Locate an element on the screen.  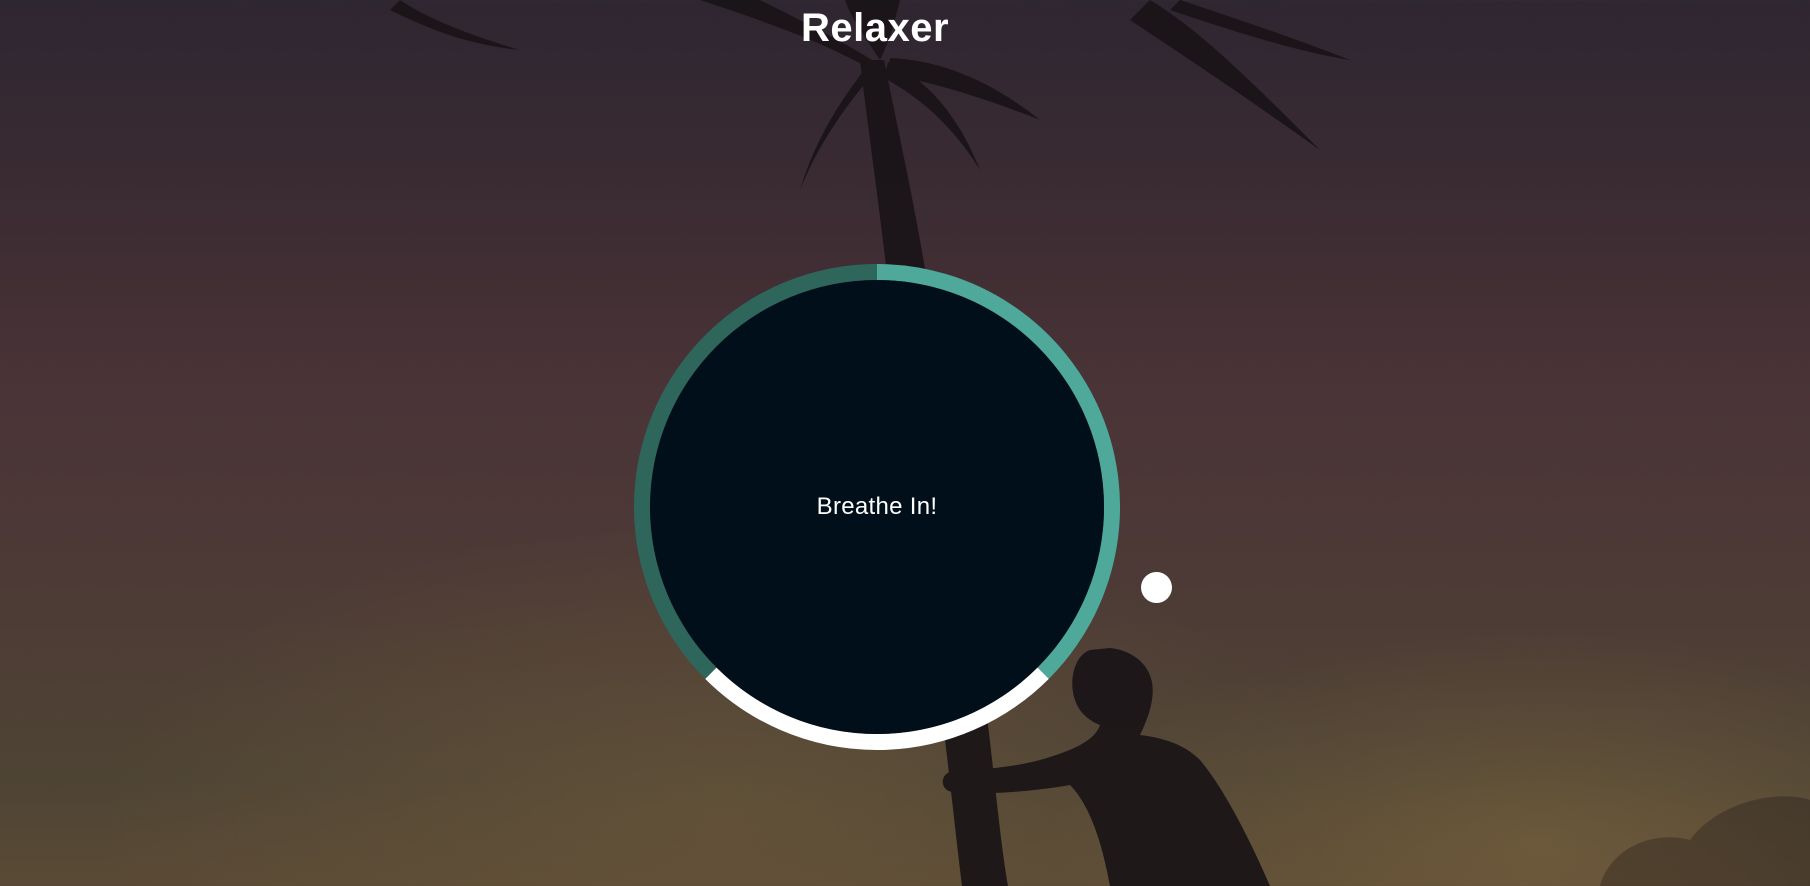
breathing-instruction: Breathe In! is located at coordinates (877, 507).